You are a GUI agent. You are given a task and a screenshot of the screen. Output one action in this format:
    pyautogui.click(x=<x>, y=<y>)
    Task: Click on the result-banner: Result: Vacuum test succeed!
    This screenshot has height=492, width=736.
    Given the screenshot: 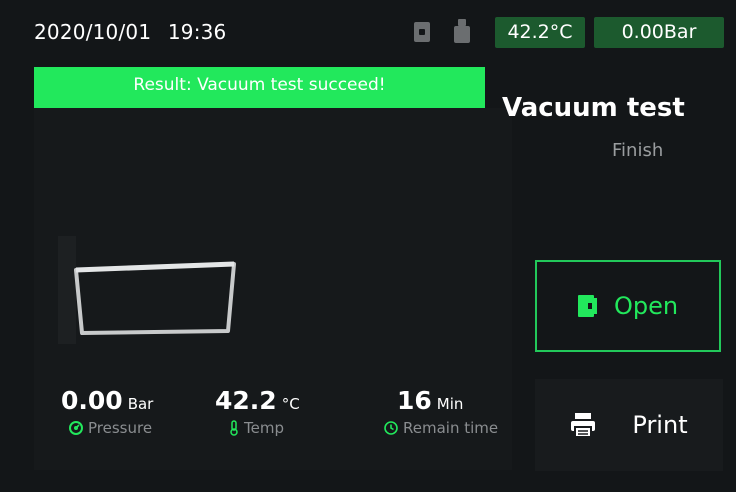 What is the action you would take?
    pyautogui.click(x=259, y=87)
    